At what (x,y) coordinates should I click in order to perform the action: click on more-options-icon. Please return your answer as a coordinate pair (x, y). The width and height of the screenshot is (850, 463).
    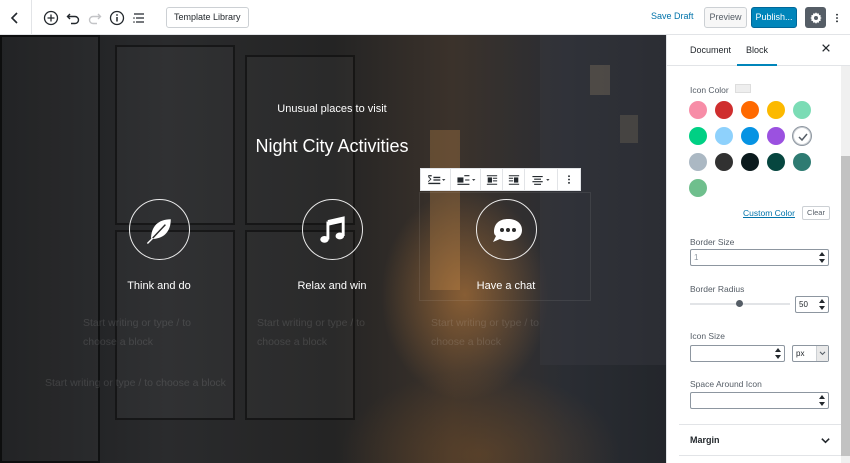
    Looking at the image, I should click on (837, 18).